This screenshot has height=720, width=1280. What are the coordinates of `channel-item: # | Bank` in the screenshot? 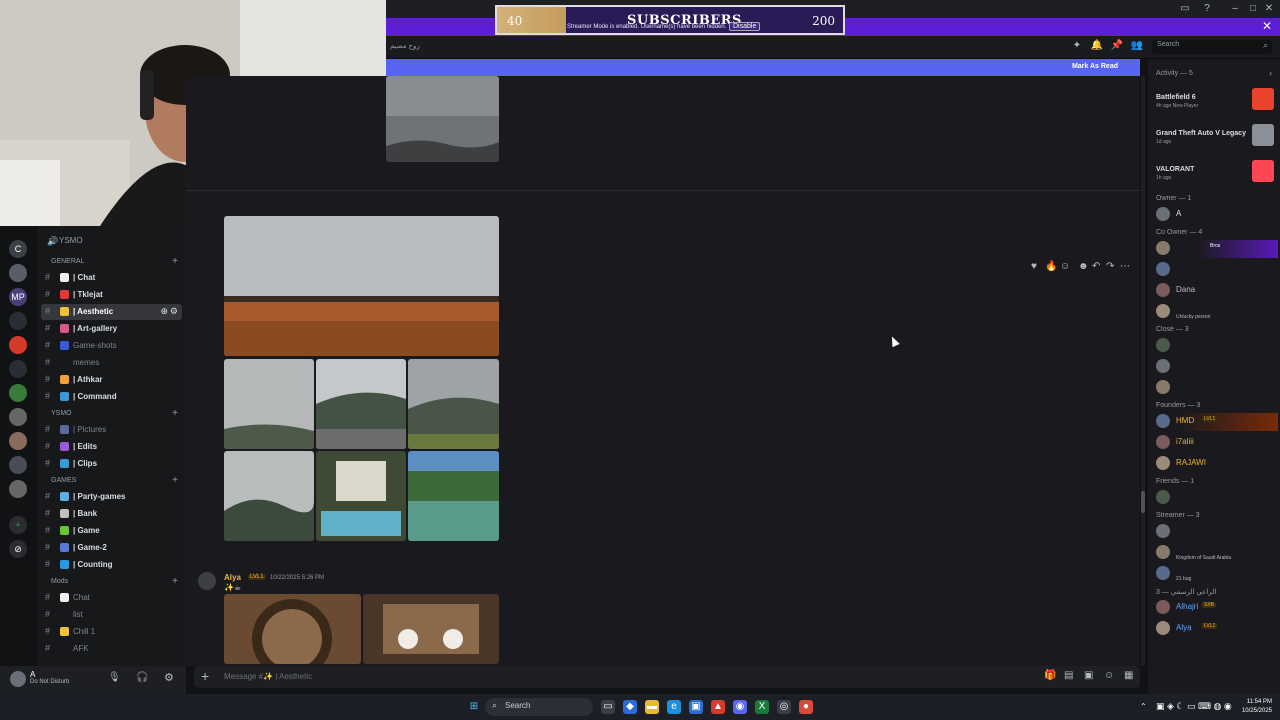 It's located at (111, 514).